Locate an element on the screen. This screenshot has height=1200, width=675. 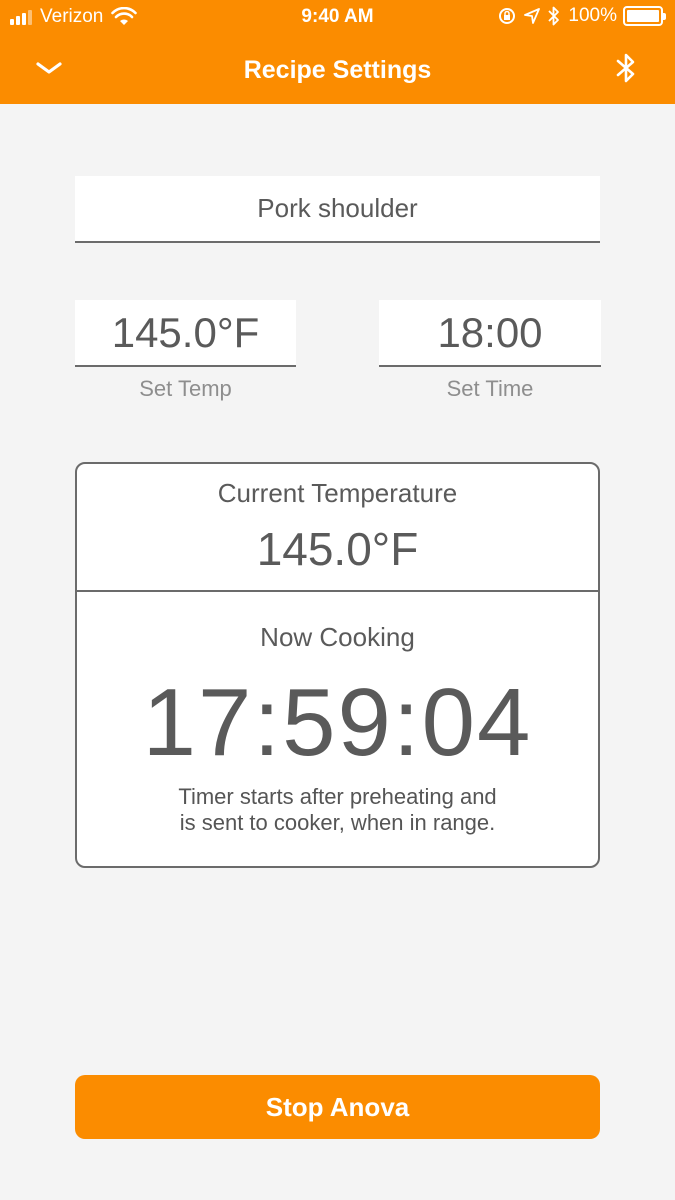
timer-note-line-1: Timer starts after preheating and is located at coordinates (337, 796).